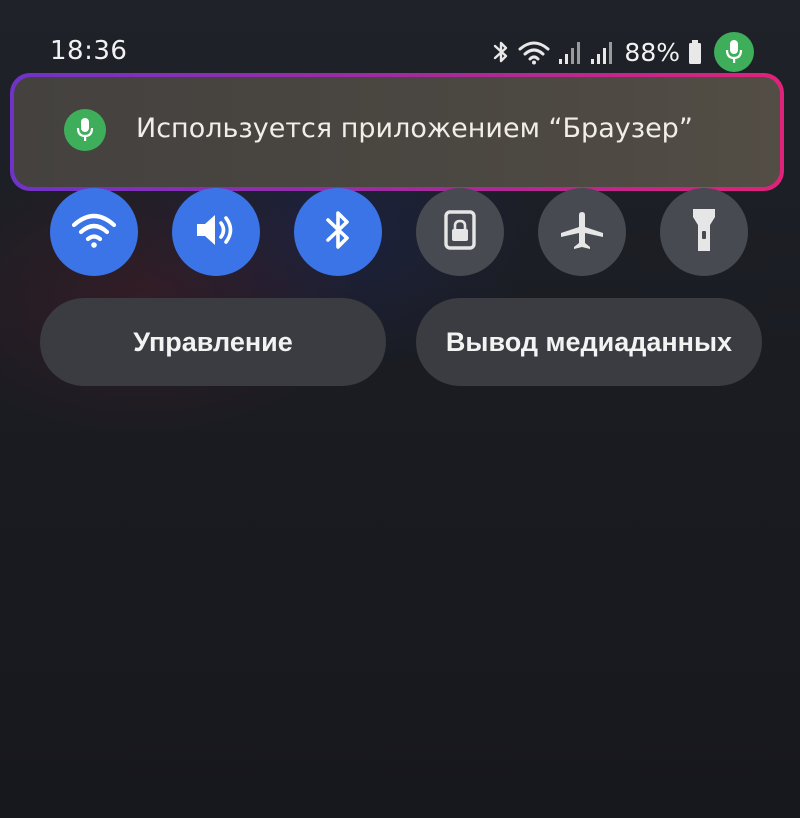 Image resolution: width=800 pixels, height=818 pixels. I want to click on bluetooth-toggle, so click(338, 232).